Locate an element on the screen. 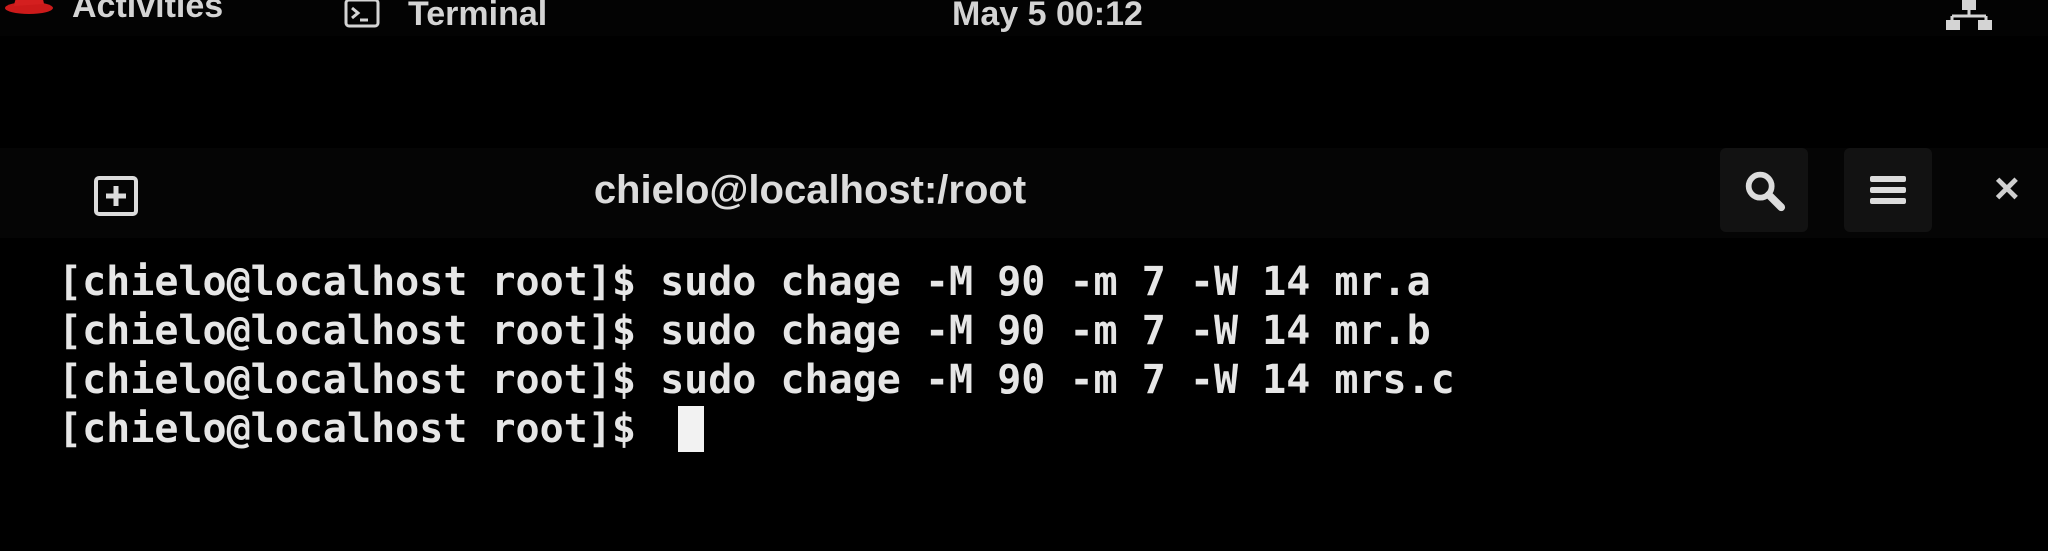 The width and height of the screenshot is (2048, 551). app-menu-label: Terminal is located at coordinates (478, 16).